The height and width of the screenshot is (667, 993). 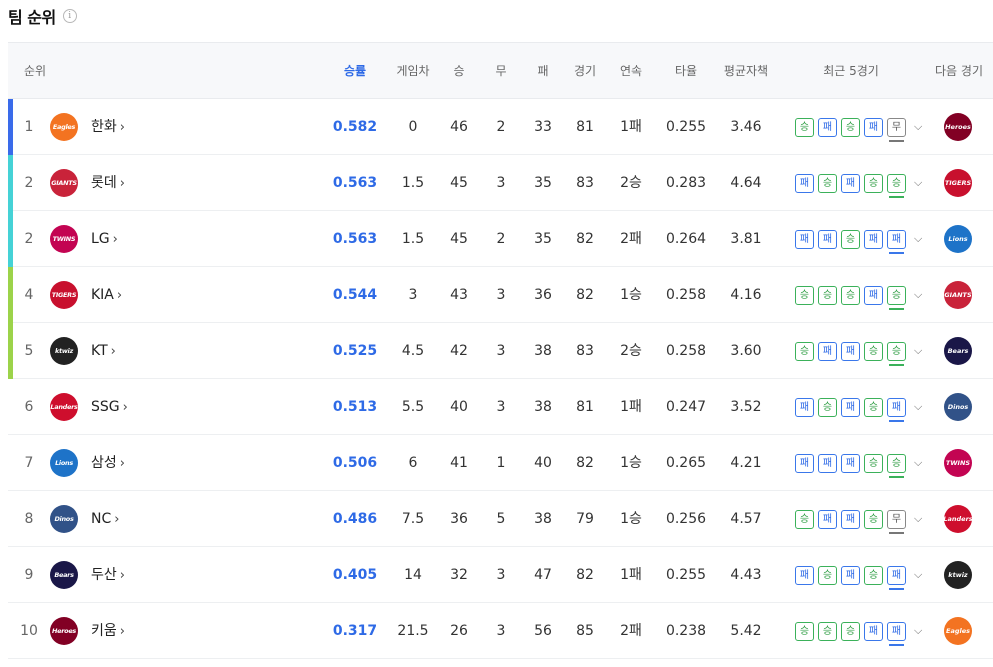 I want to click on team-name: 두산, so click(x=104, y=575).